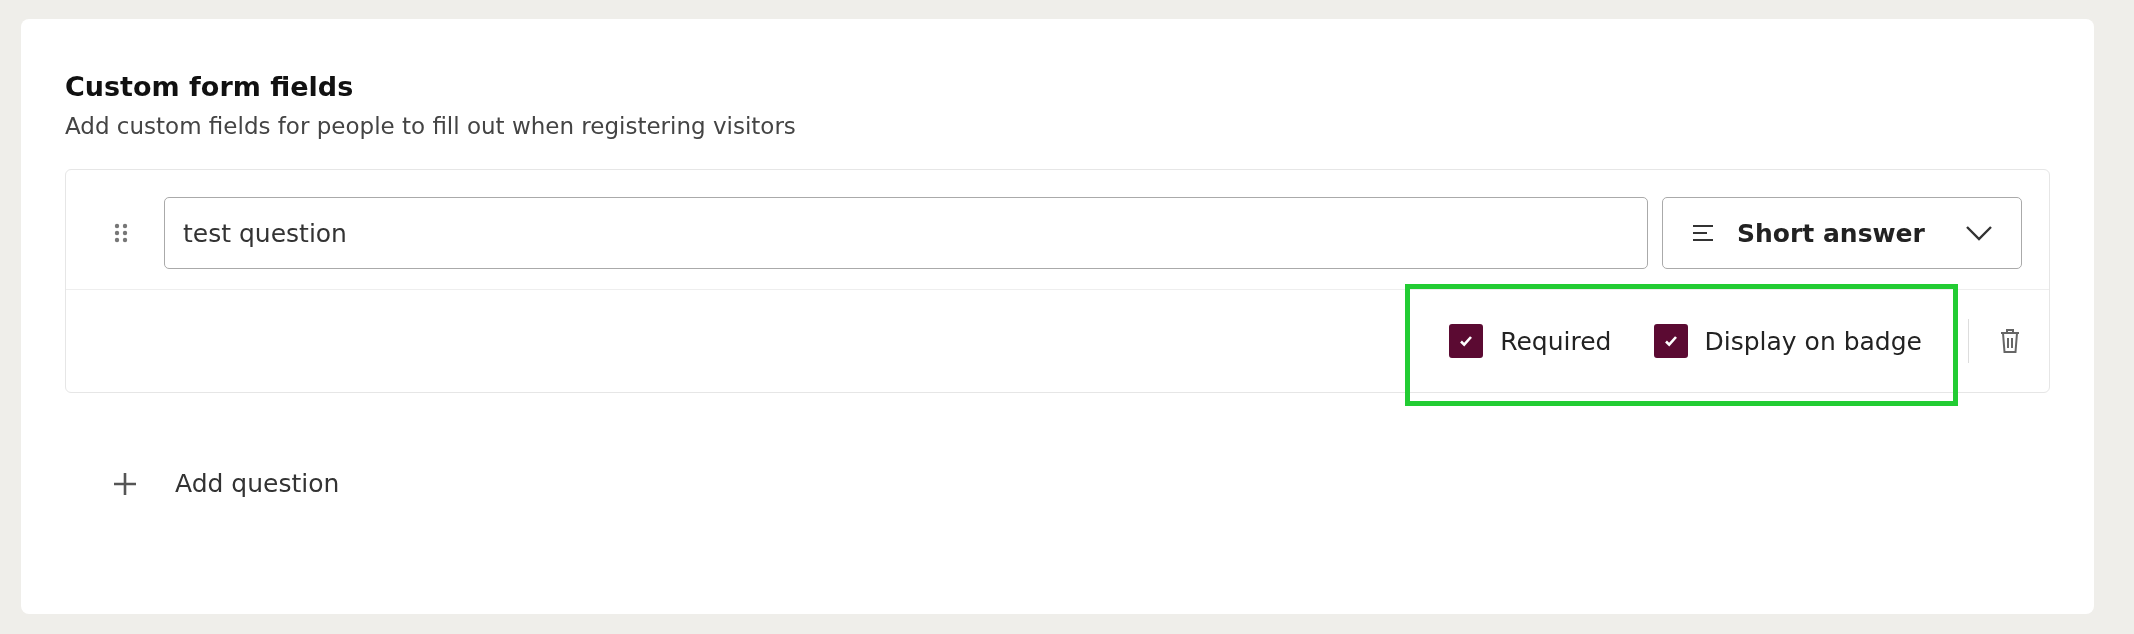  What do you see at coordinates (1979, 233) in the screenshot?
I see `chevron-down-icon` at bounding box center [1979, 233].